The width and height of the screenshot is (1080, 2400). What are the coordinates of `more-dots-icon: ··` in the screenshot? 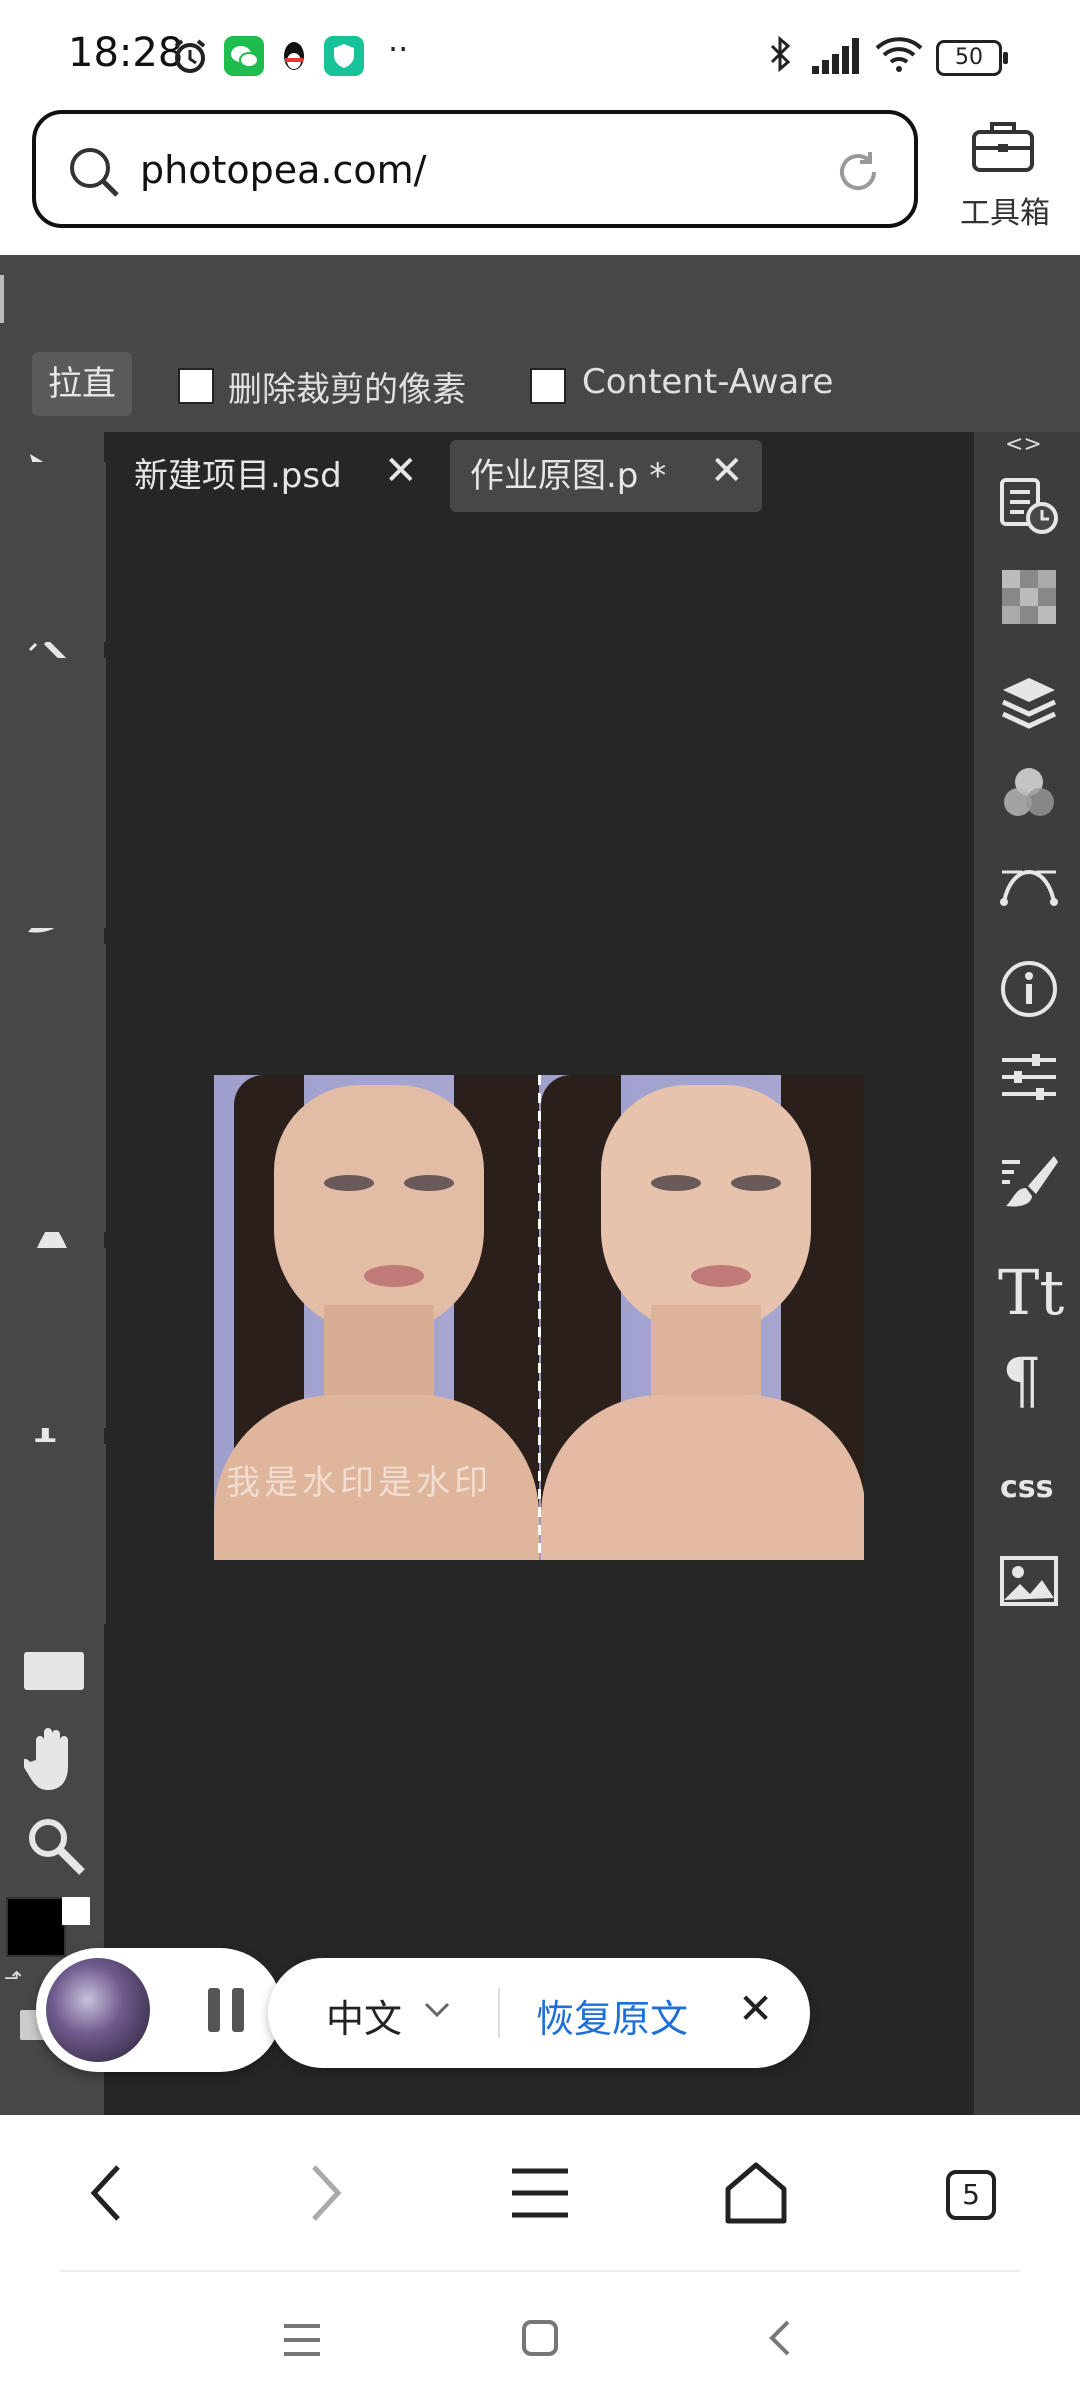 It's located at (398, 49).